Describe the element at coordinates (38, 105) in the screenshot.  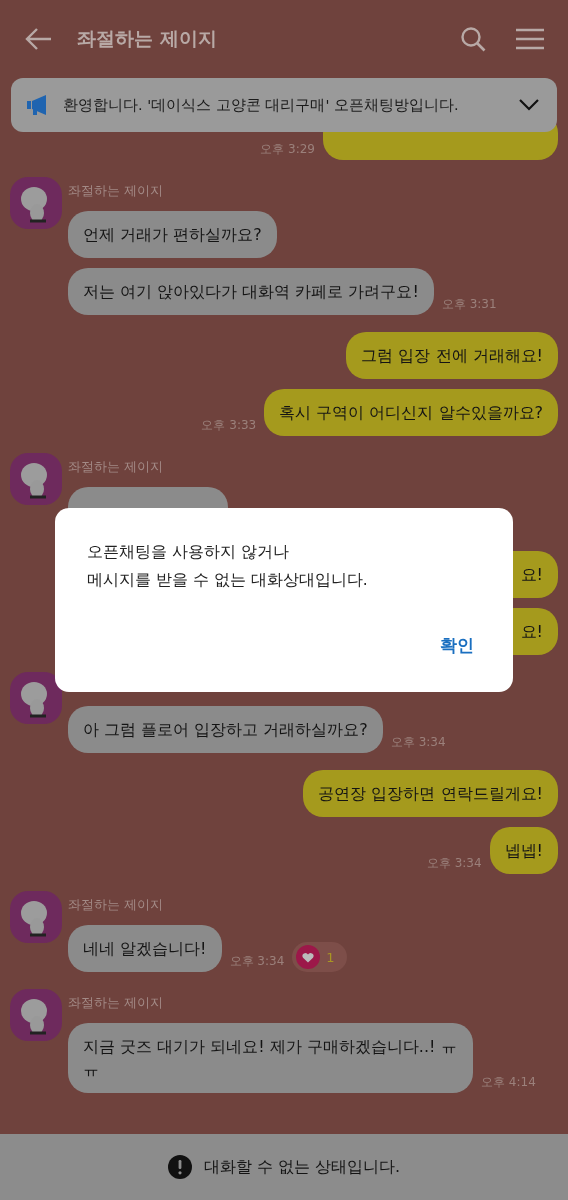
I see `megaphone-icon` at that location.